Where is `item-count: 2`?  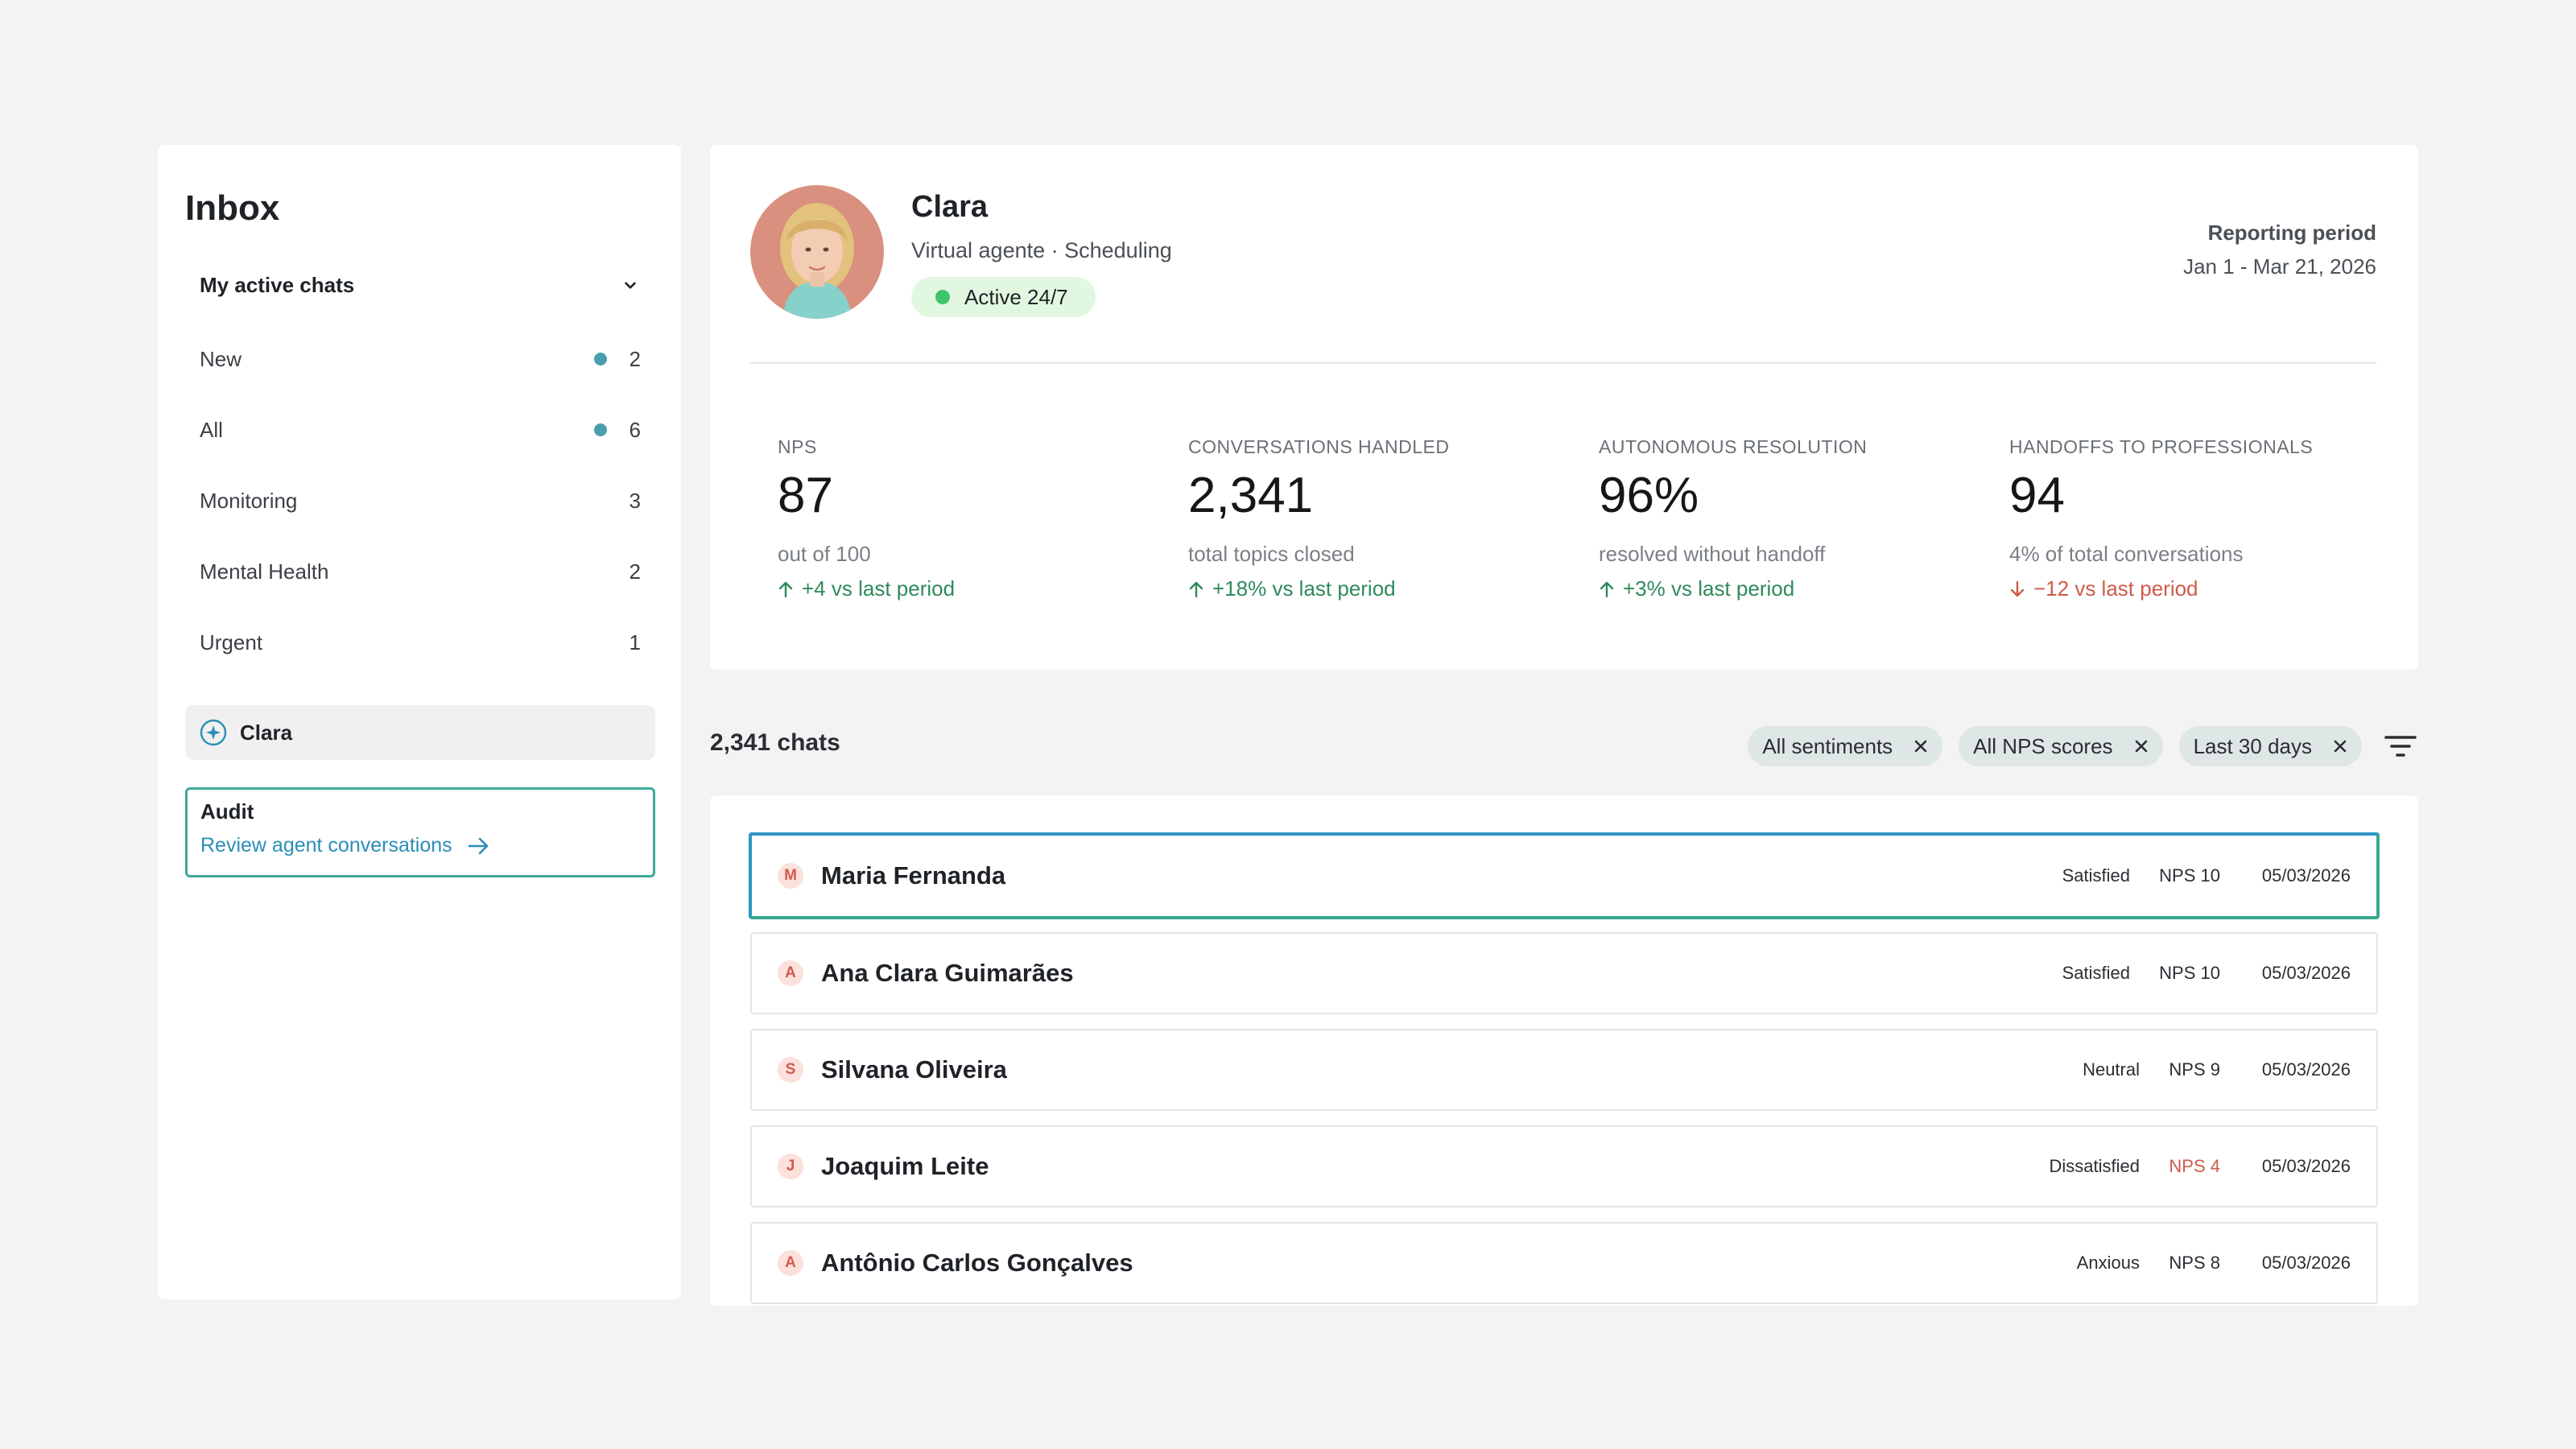 item-count: 2 is located at coordinates (635, 571).